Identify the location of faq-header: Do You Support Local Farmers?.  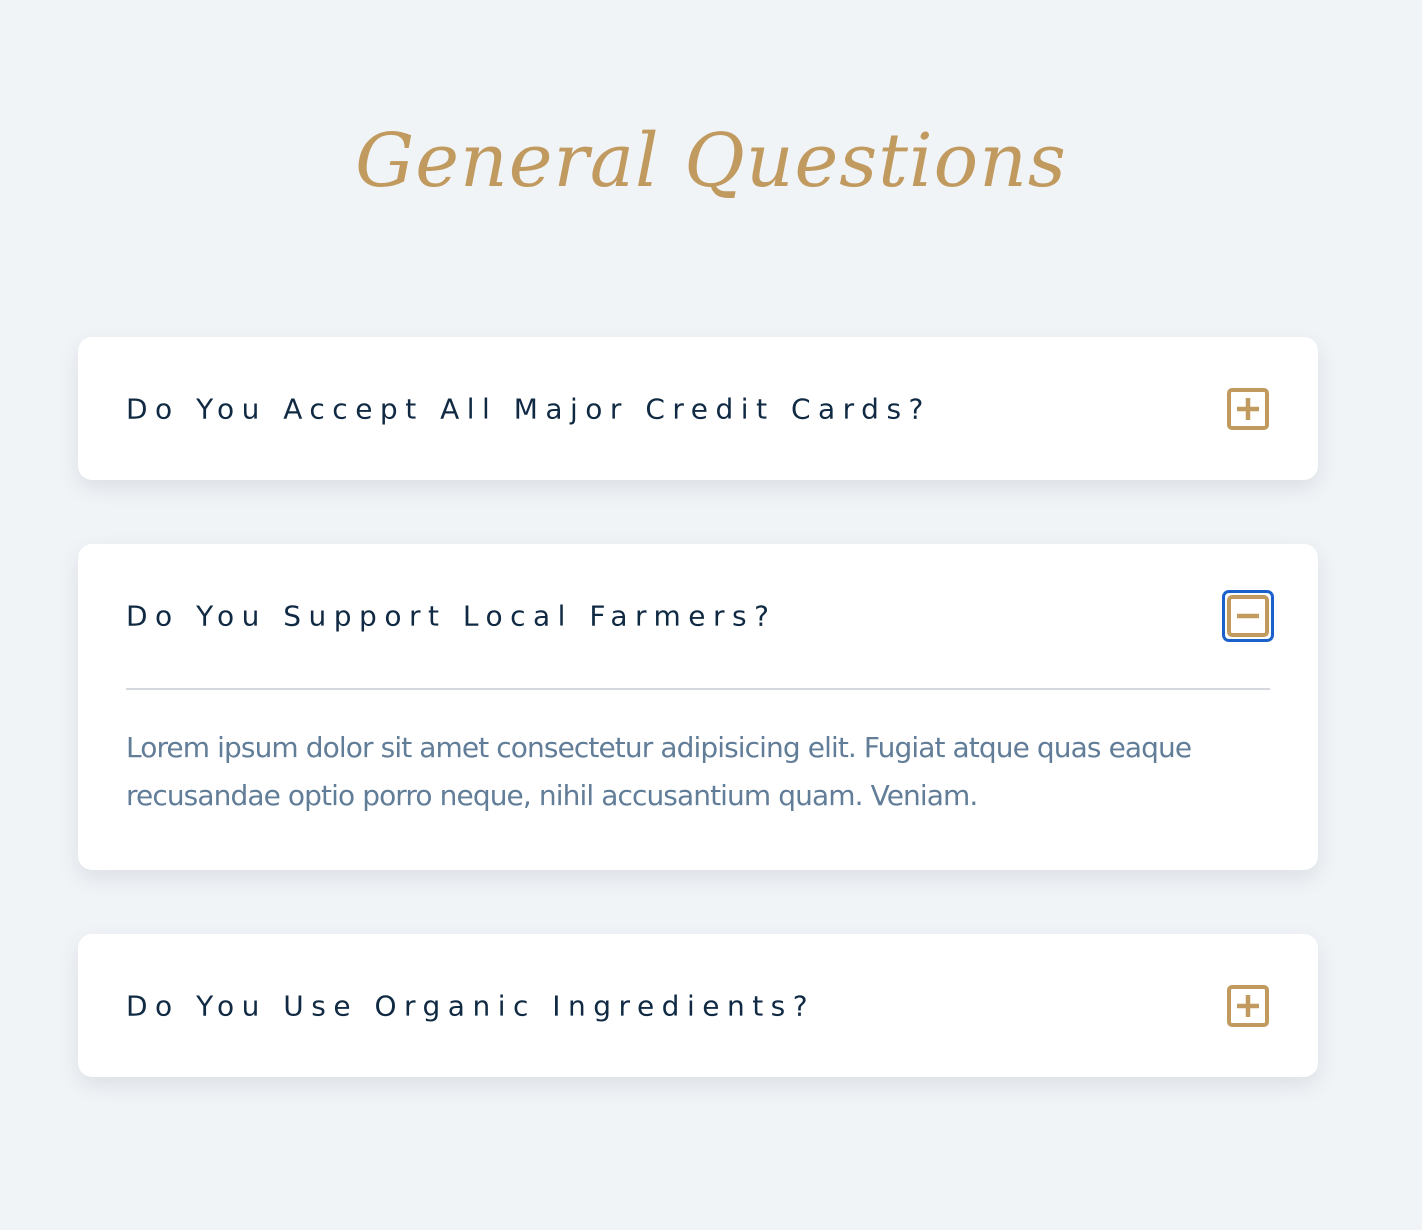
(700, 617).